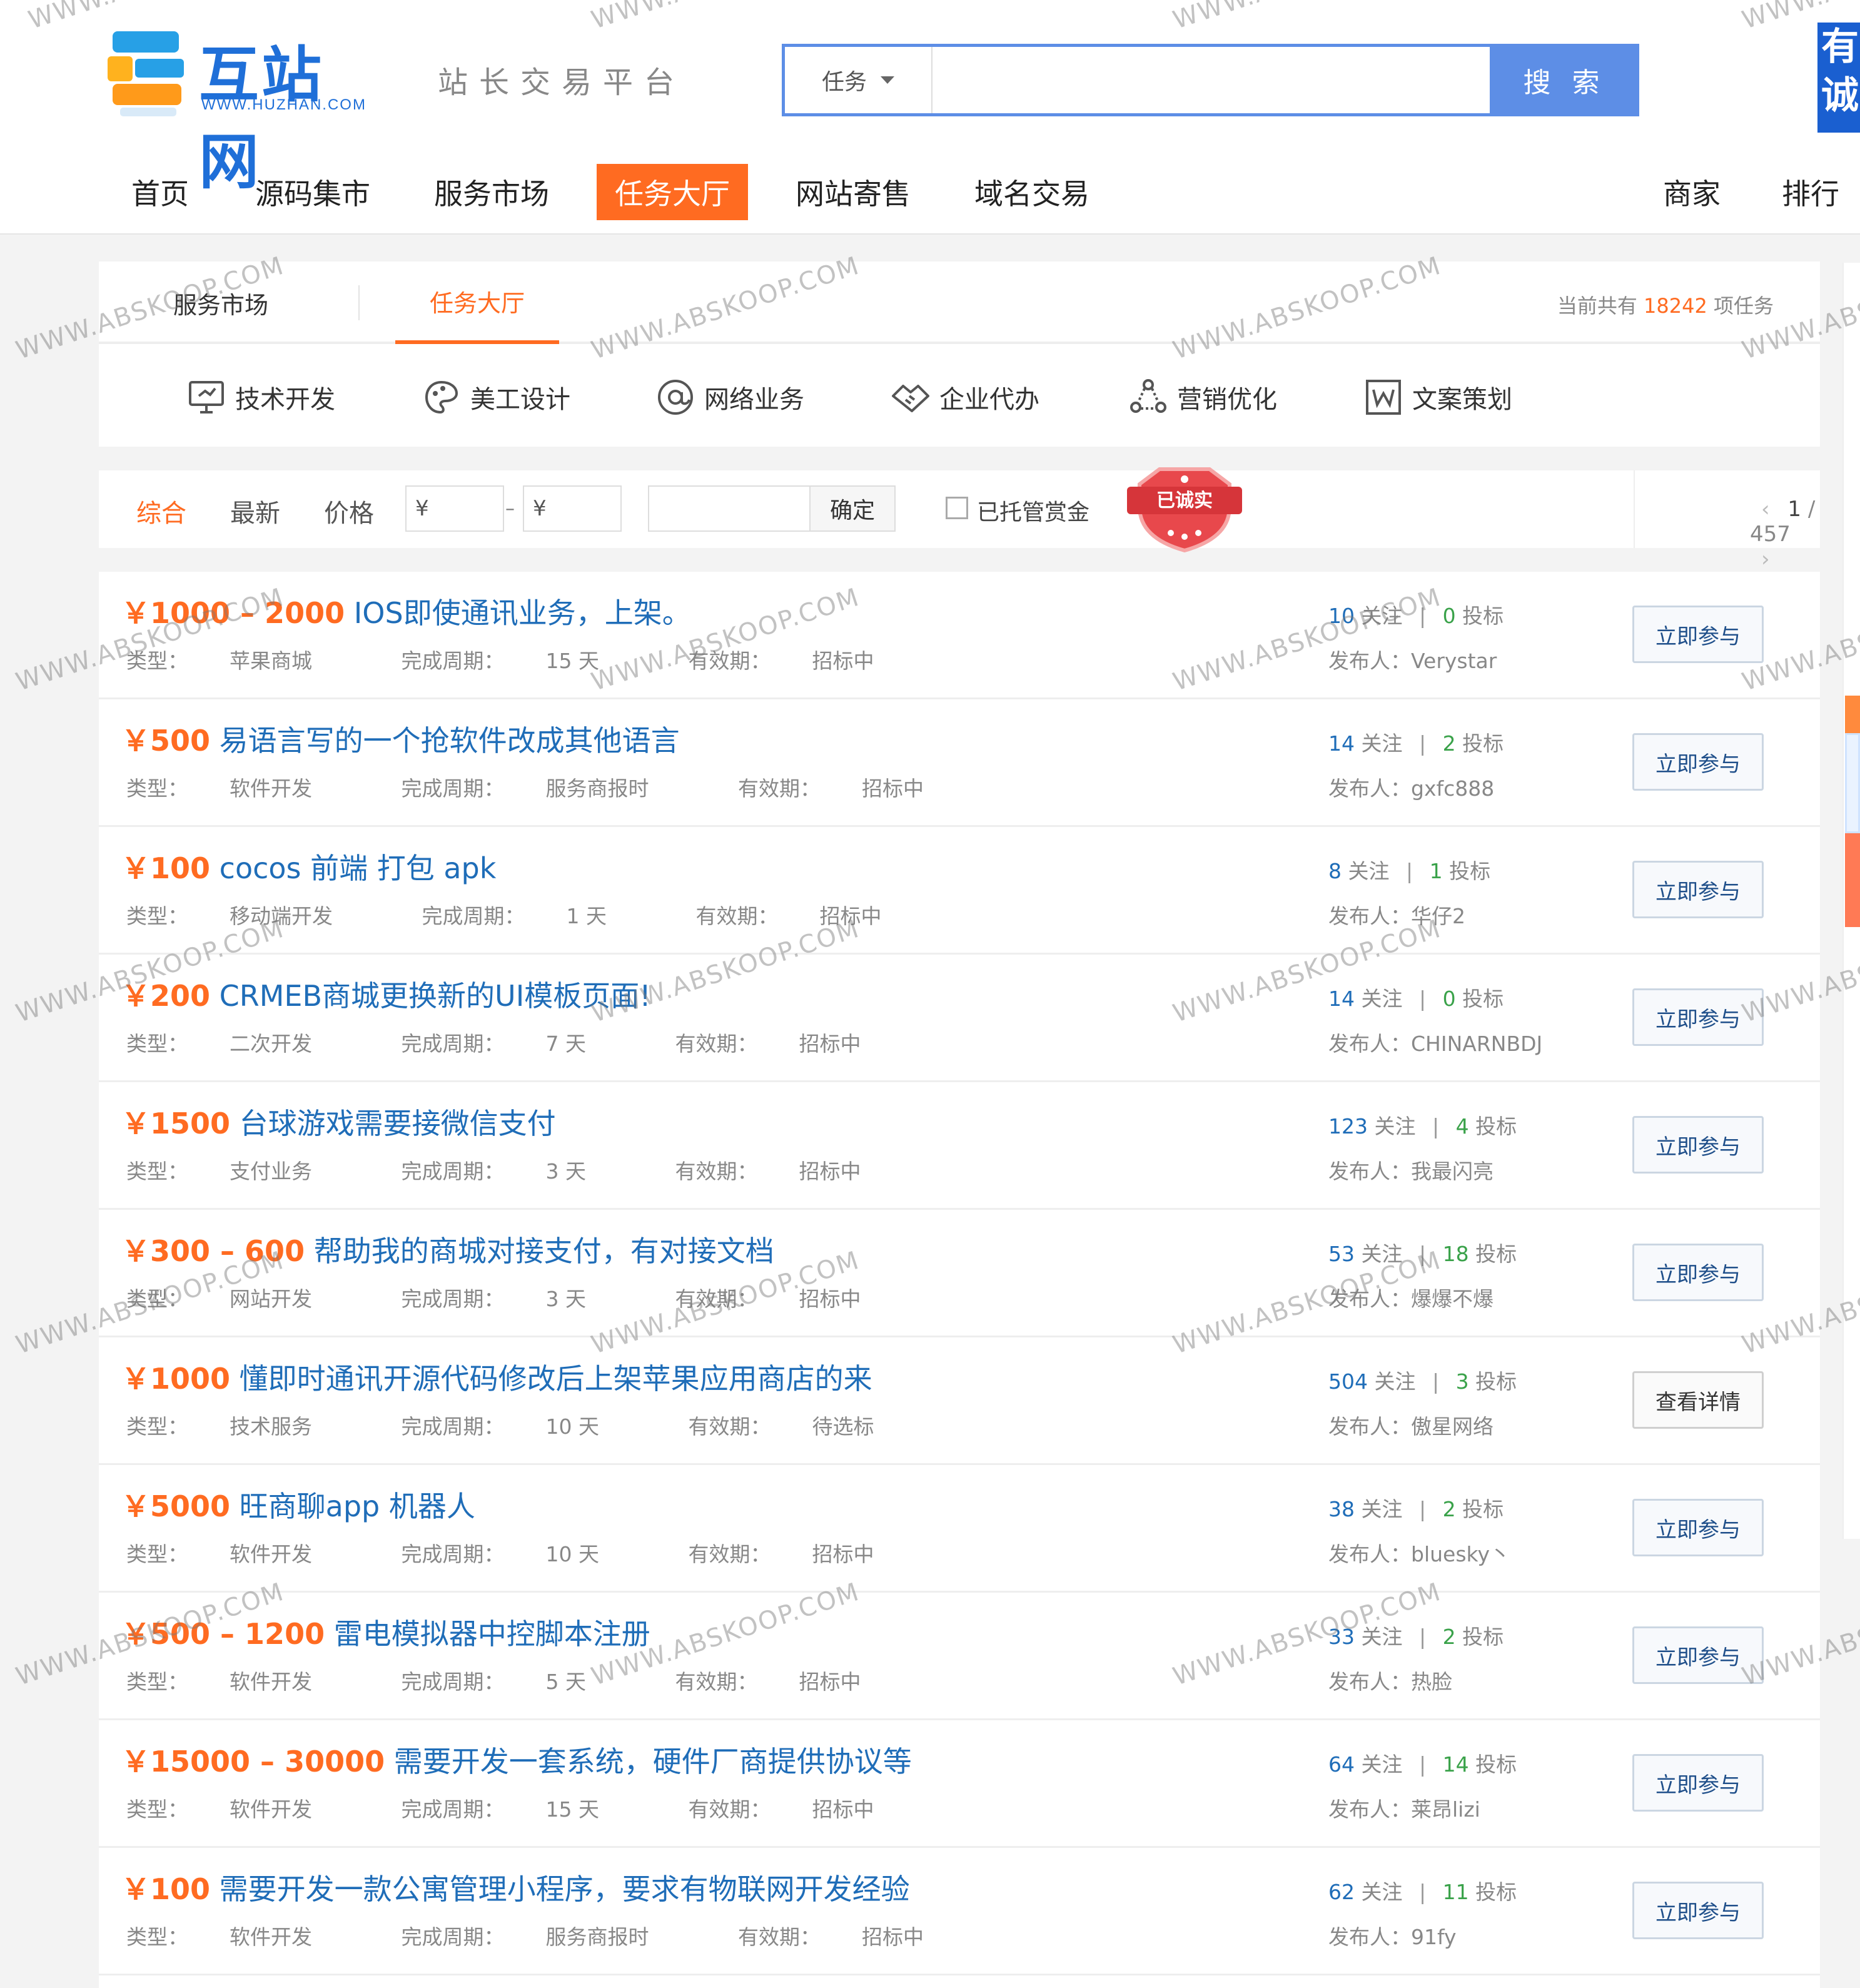  What do you see at coordinates (221, 302) in the screenshot?
I see `tab-service-market: 服务市场` at bounding box center [221, 302].